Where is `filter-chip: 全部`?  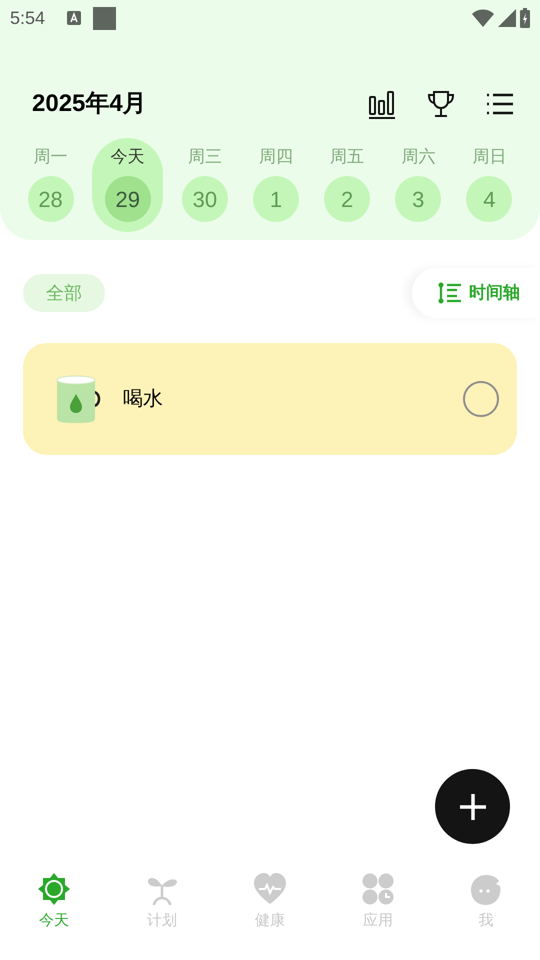
filter-chip: 全部 is located at coordinates (64, 293).